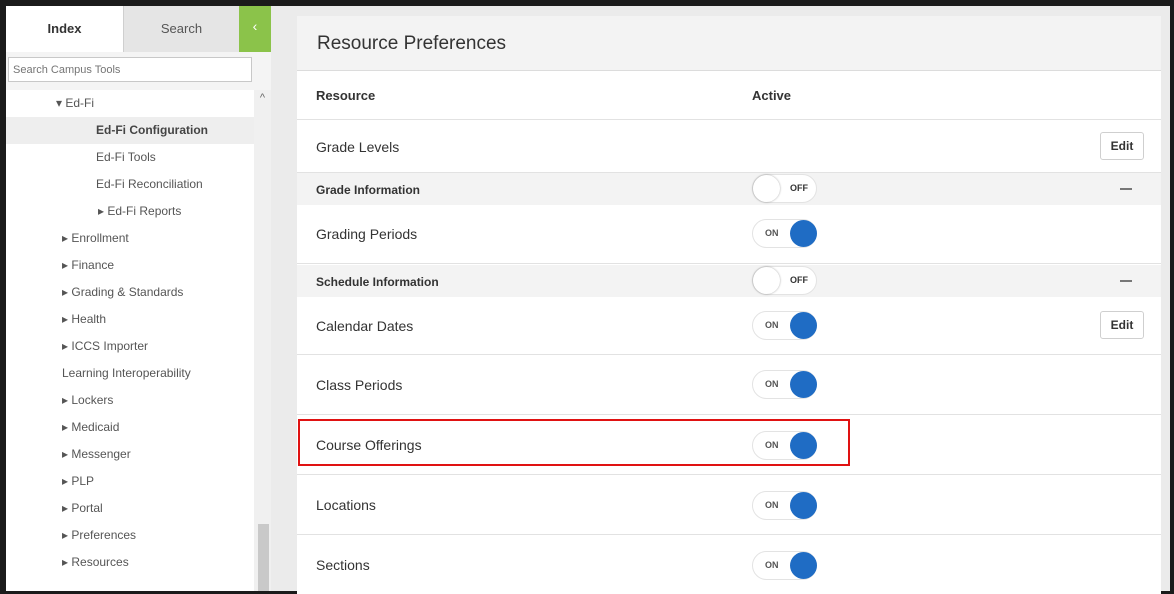 The width and height of the screenshot is (1174, 594). I want to click on table-row-sections: Sections ON, so click(729, 565).